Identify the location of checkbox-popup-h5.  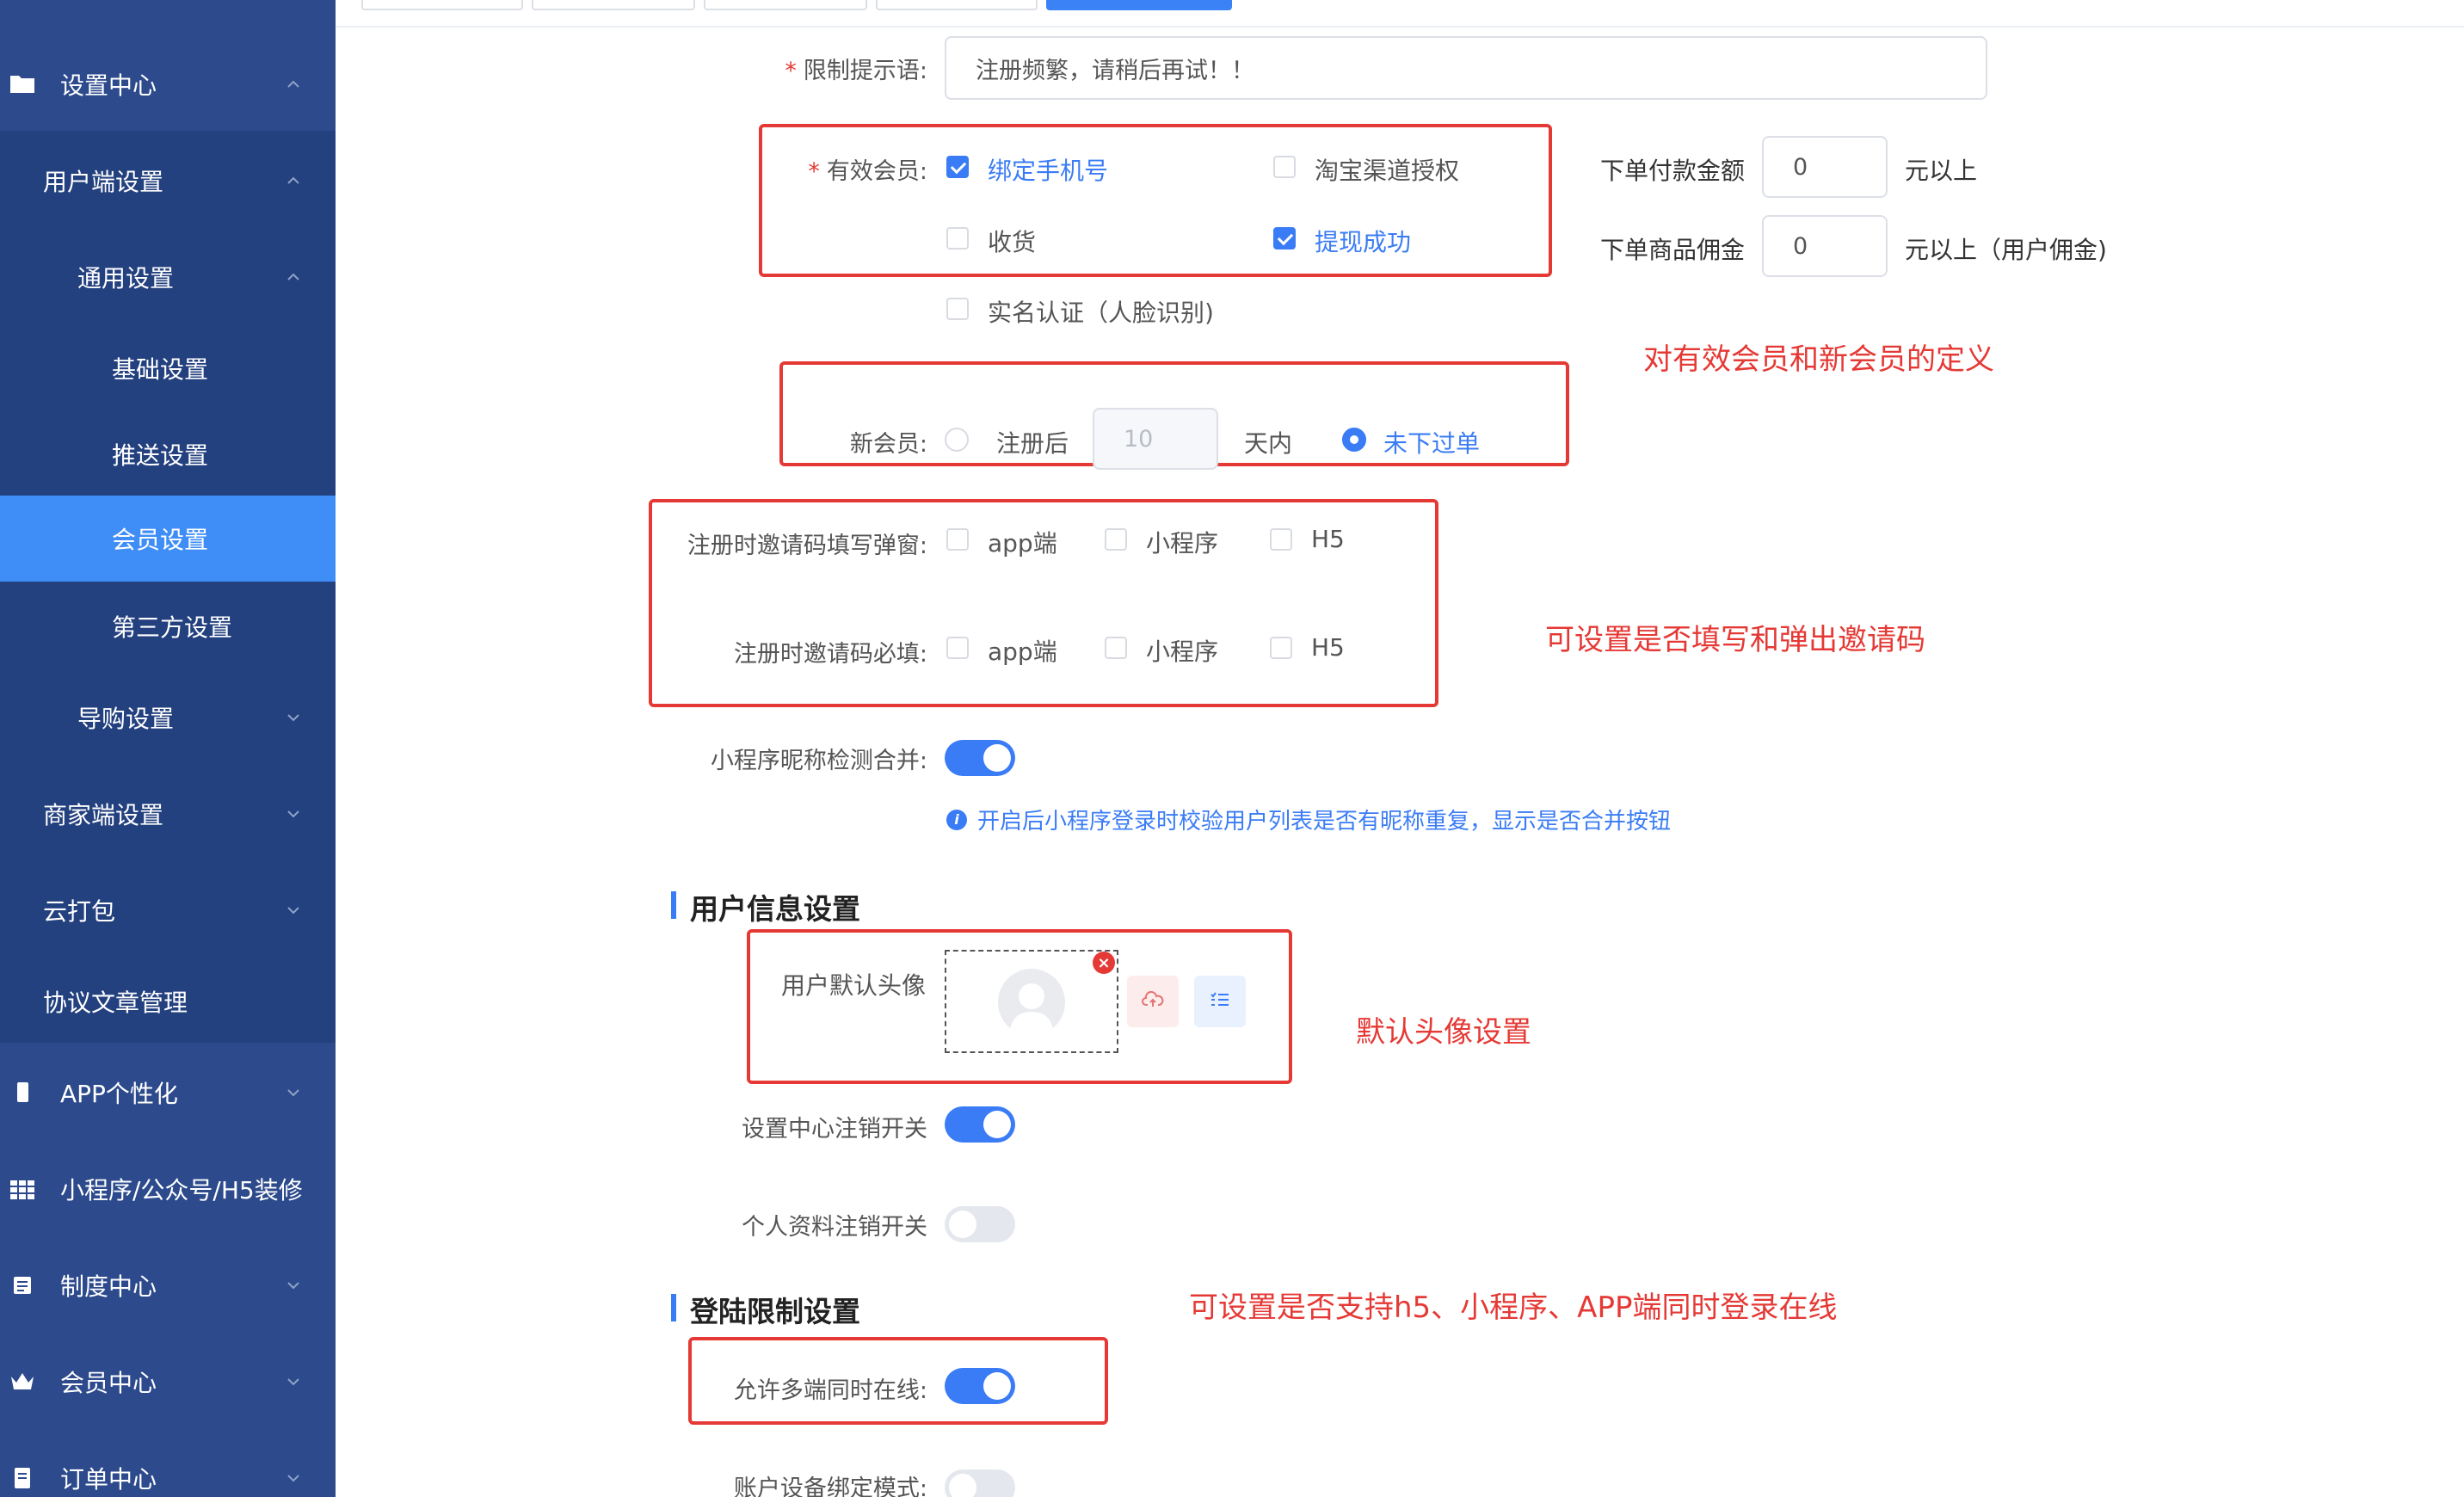
(1281, 539).